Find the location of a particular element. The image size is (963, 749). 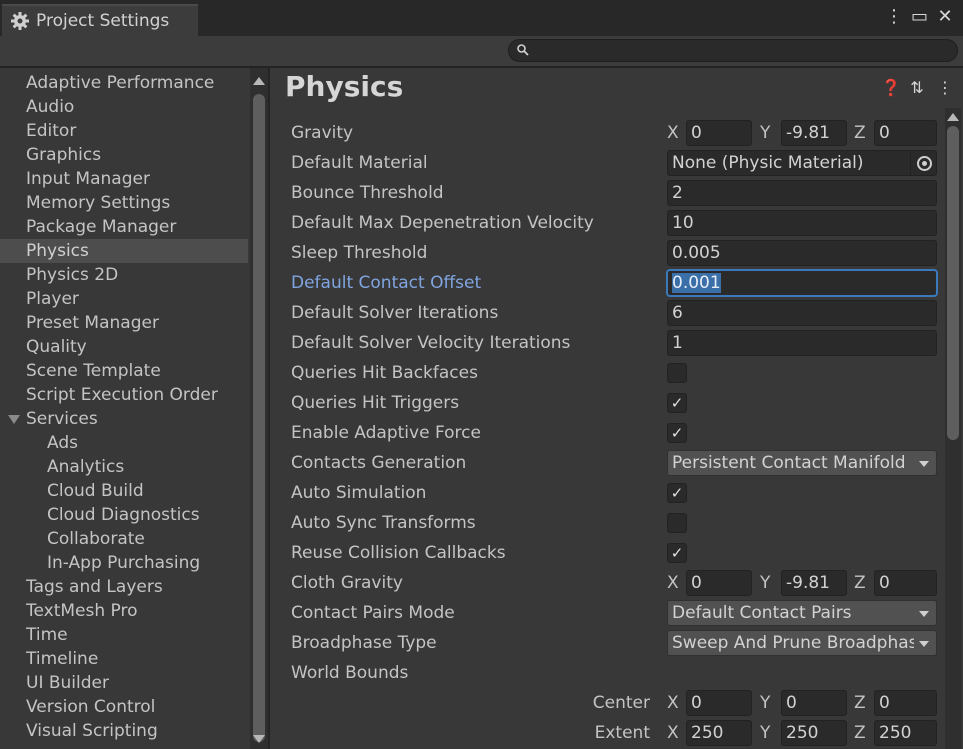

center-z-field: 0 is located at coordinates (905, 703).